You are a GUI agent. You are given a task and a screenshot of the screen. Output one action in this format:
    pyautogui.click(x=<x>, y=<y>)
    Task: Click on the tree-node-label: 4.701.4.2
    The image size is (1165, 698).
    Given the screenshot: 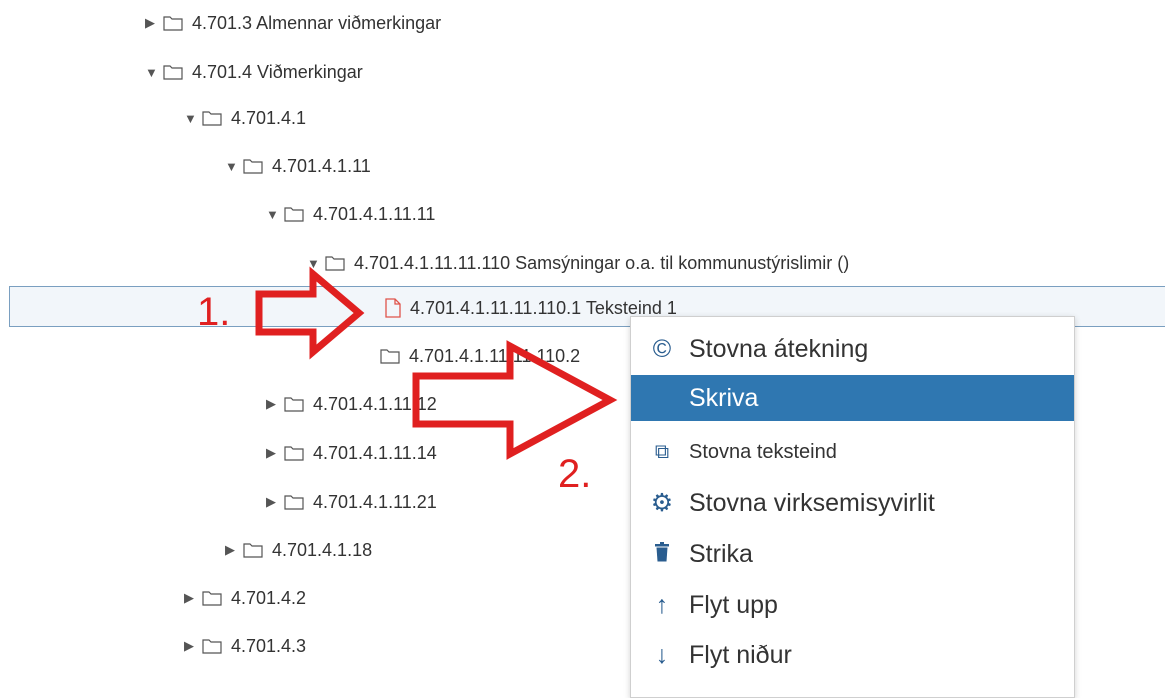 What is the action you would take?
    pyautogui.click(x=269, y=597)
    